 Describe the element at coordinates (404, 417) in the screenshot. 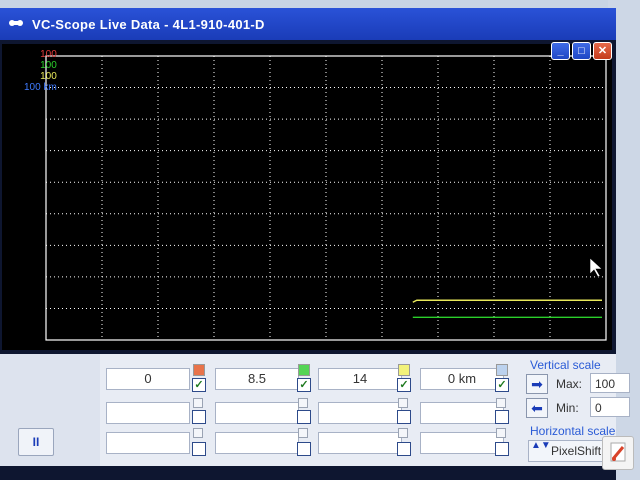

I see `channel-3-slot-2-checkbox` at that location.